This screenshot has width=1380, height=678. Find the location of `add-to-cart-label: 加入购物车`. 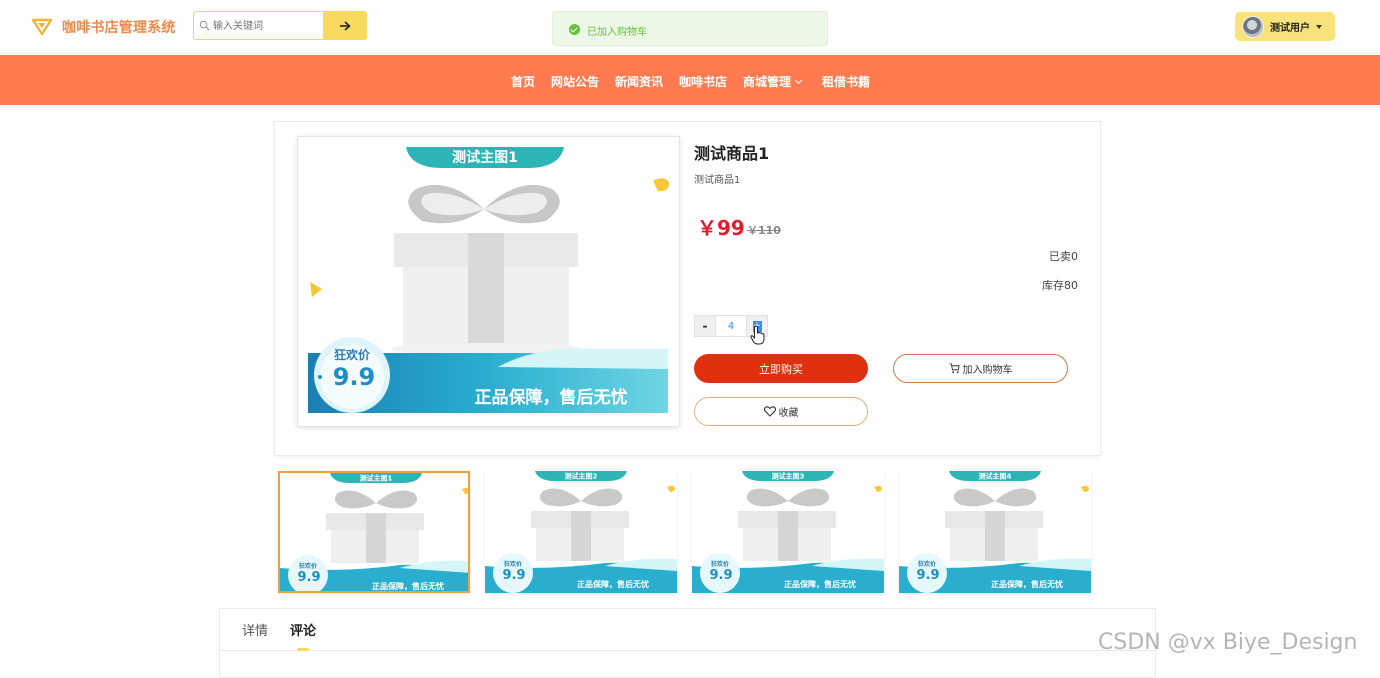

add-to-cart-label: 加入购物车 is located at coordinates (987, 370).